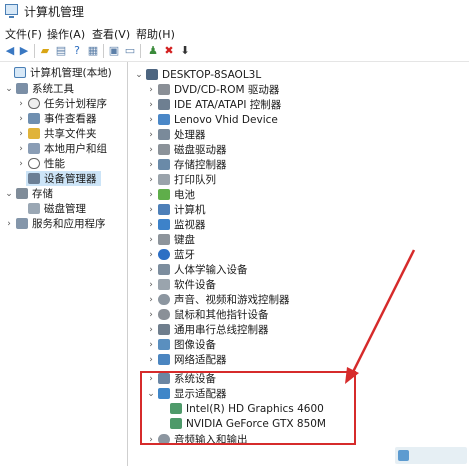  What do you see at coordinates (431, 455) in the screenshot?
I see `watermark` at bounding box center [431, 455].